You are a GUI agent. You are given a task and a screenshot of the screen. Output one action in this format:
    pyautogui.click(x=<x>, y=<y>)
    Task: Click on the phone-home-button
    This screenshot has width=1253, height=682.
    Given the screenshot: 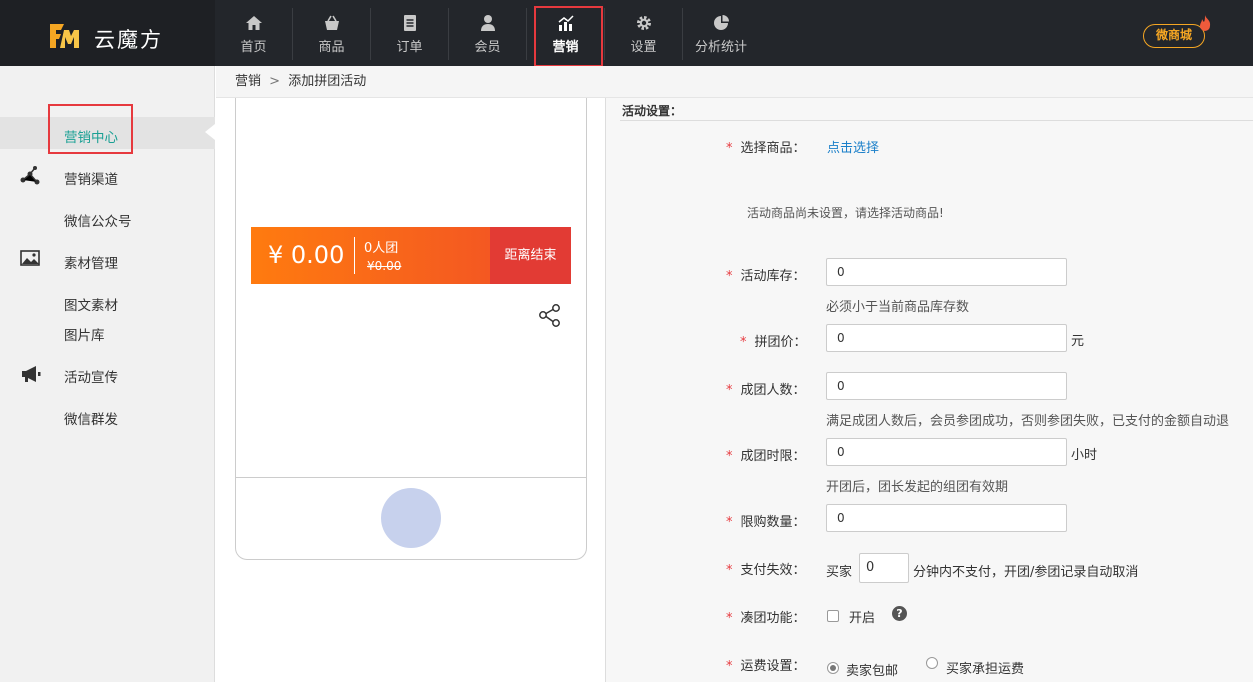 What is the action you would take?
    pyautogui.click(x=411, y=518)
    